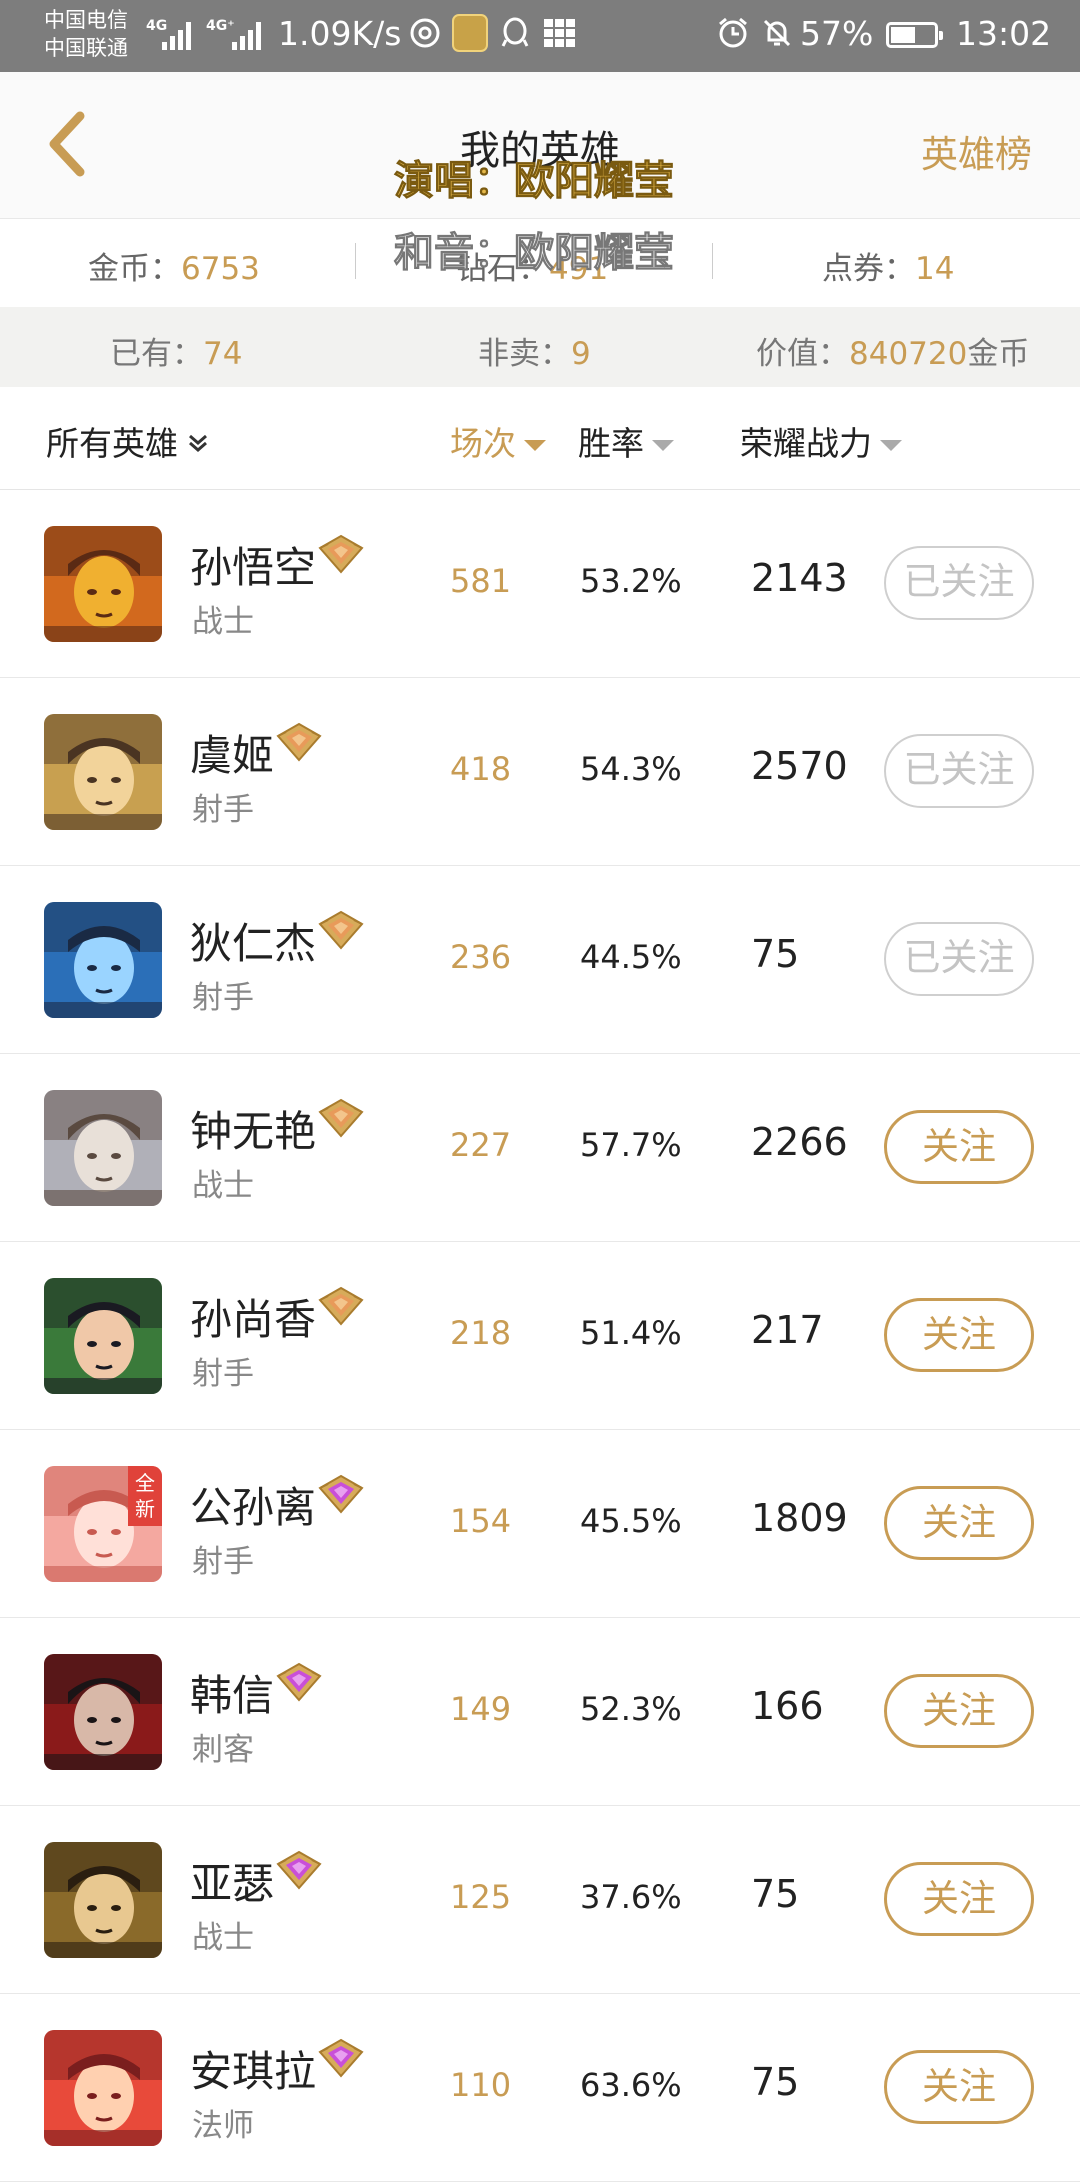 The height and width of the screenshot is (2182, 1080). What do you see at coordinates (777, 33) in the screenshot?
I see `mute-bell-icon` at bounding box center [777, 33].